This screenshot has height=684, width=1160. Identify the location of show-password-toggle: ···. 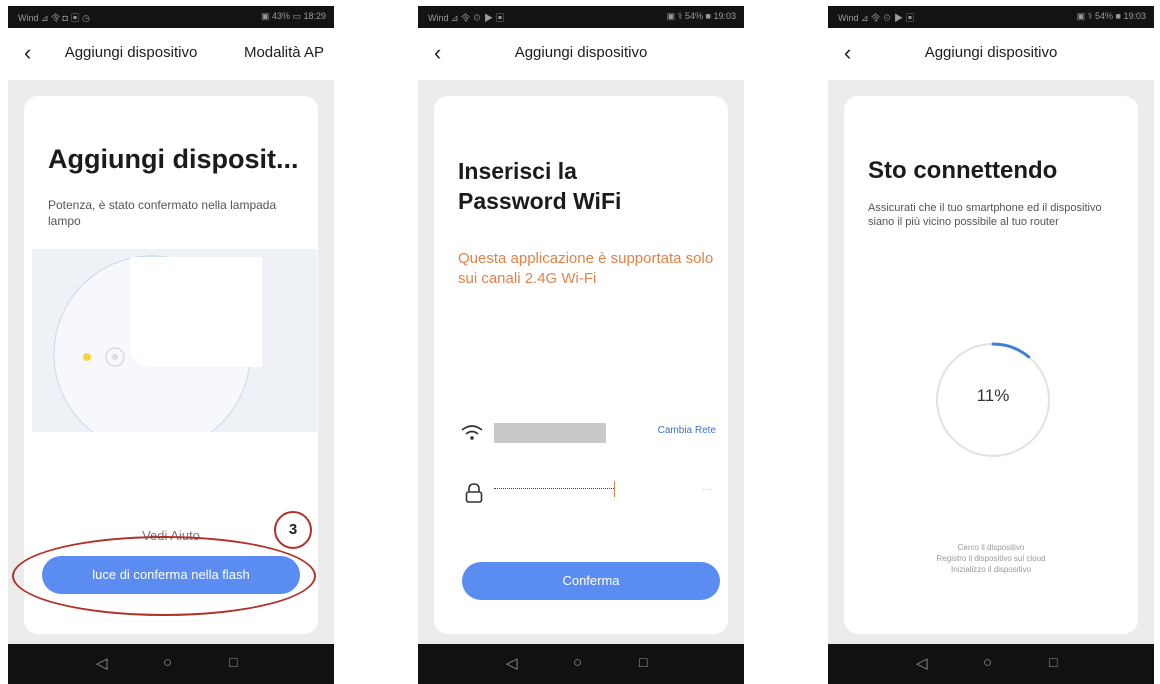
(707, 489).